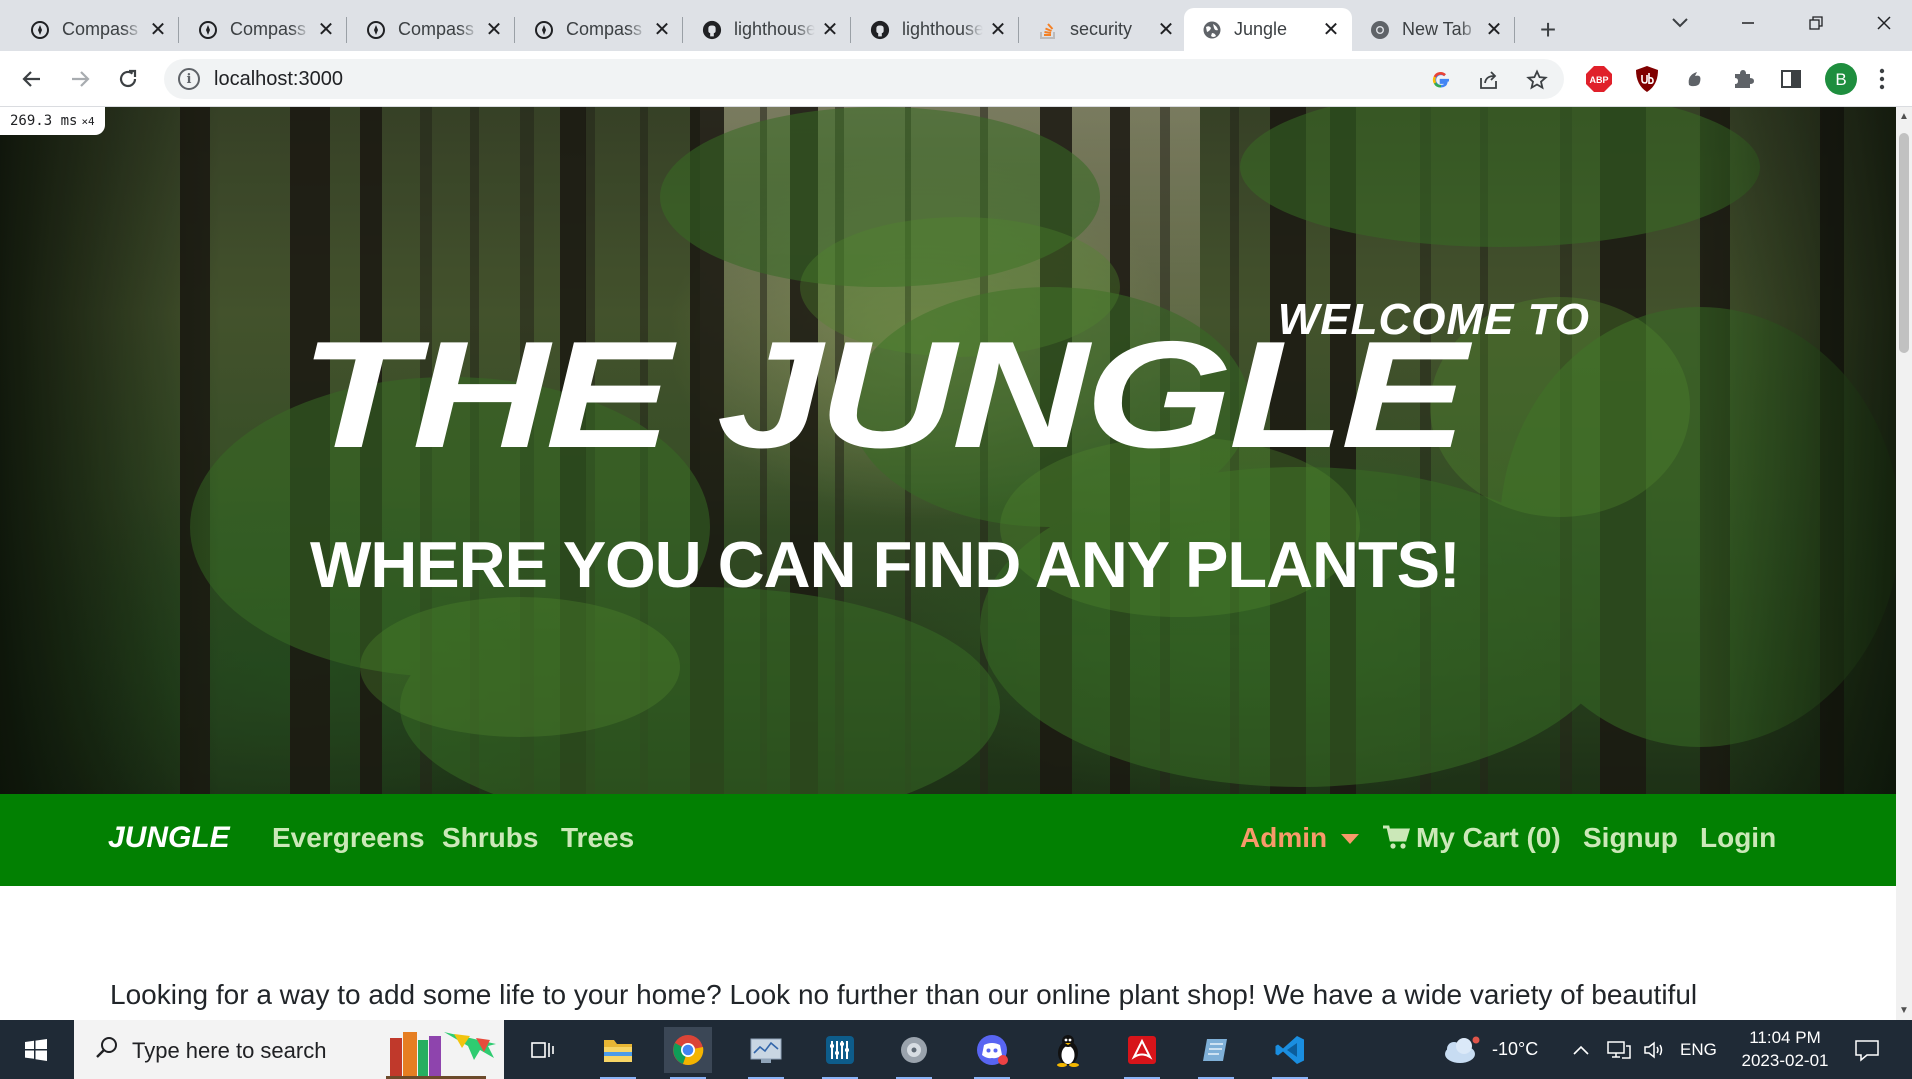 The height and width of the screenshot is (1079, 1912). I want to click on taskbar-search-box: Type here to search, so click(289, 1049).